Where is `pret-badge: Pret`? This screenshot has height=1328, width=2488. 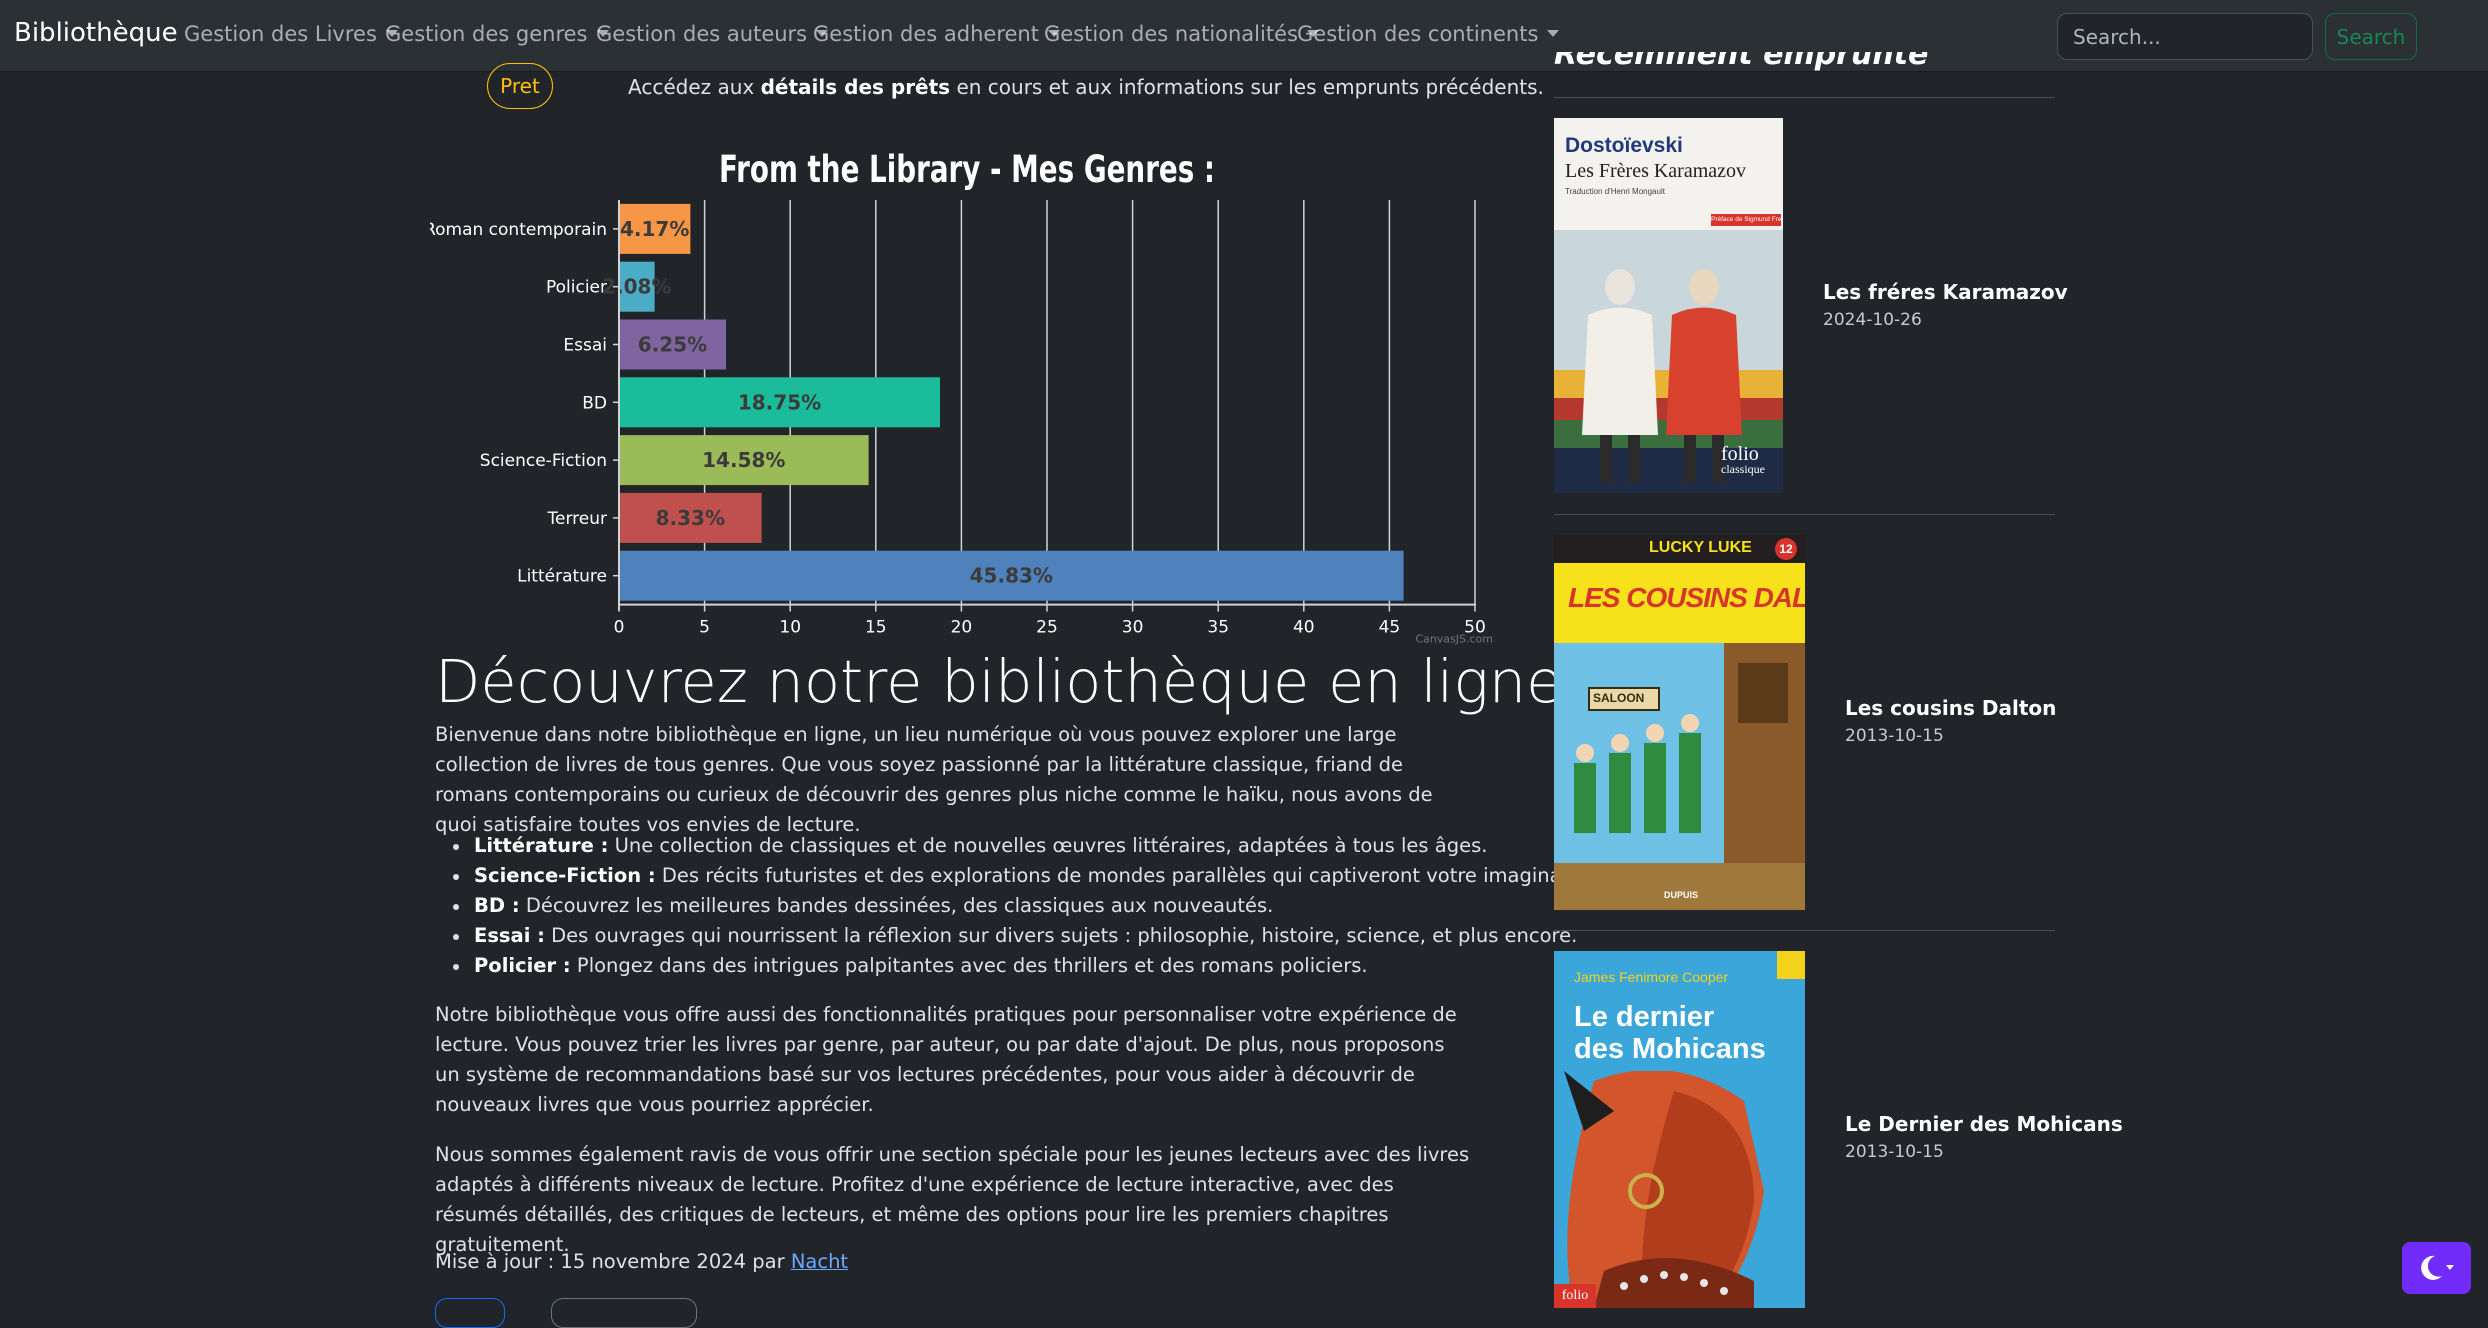
pret-badge: Pret is located at coordinates (520, 86).